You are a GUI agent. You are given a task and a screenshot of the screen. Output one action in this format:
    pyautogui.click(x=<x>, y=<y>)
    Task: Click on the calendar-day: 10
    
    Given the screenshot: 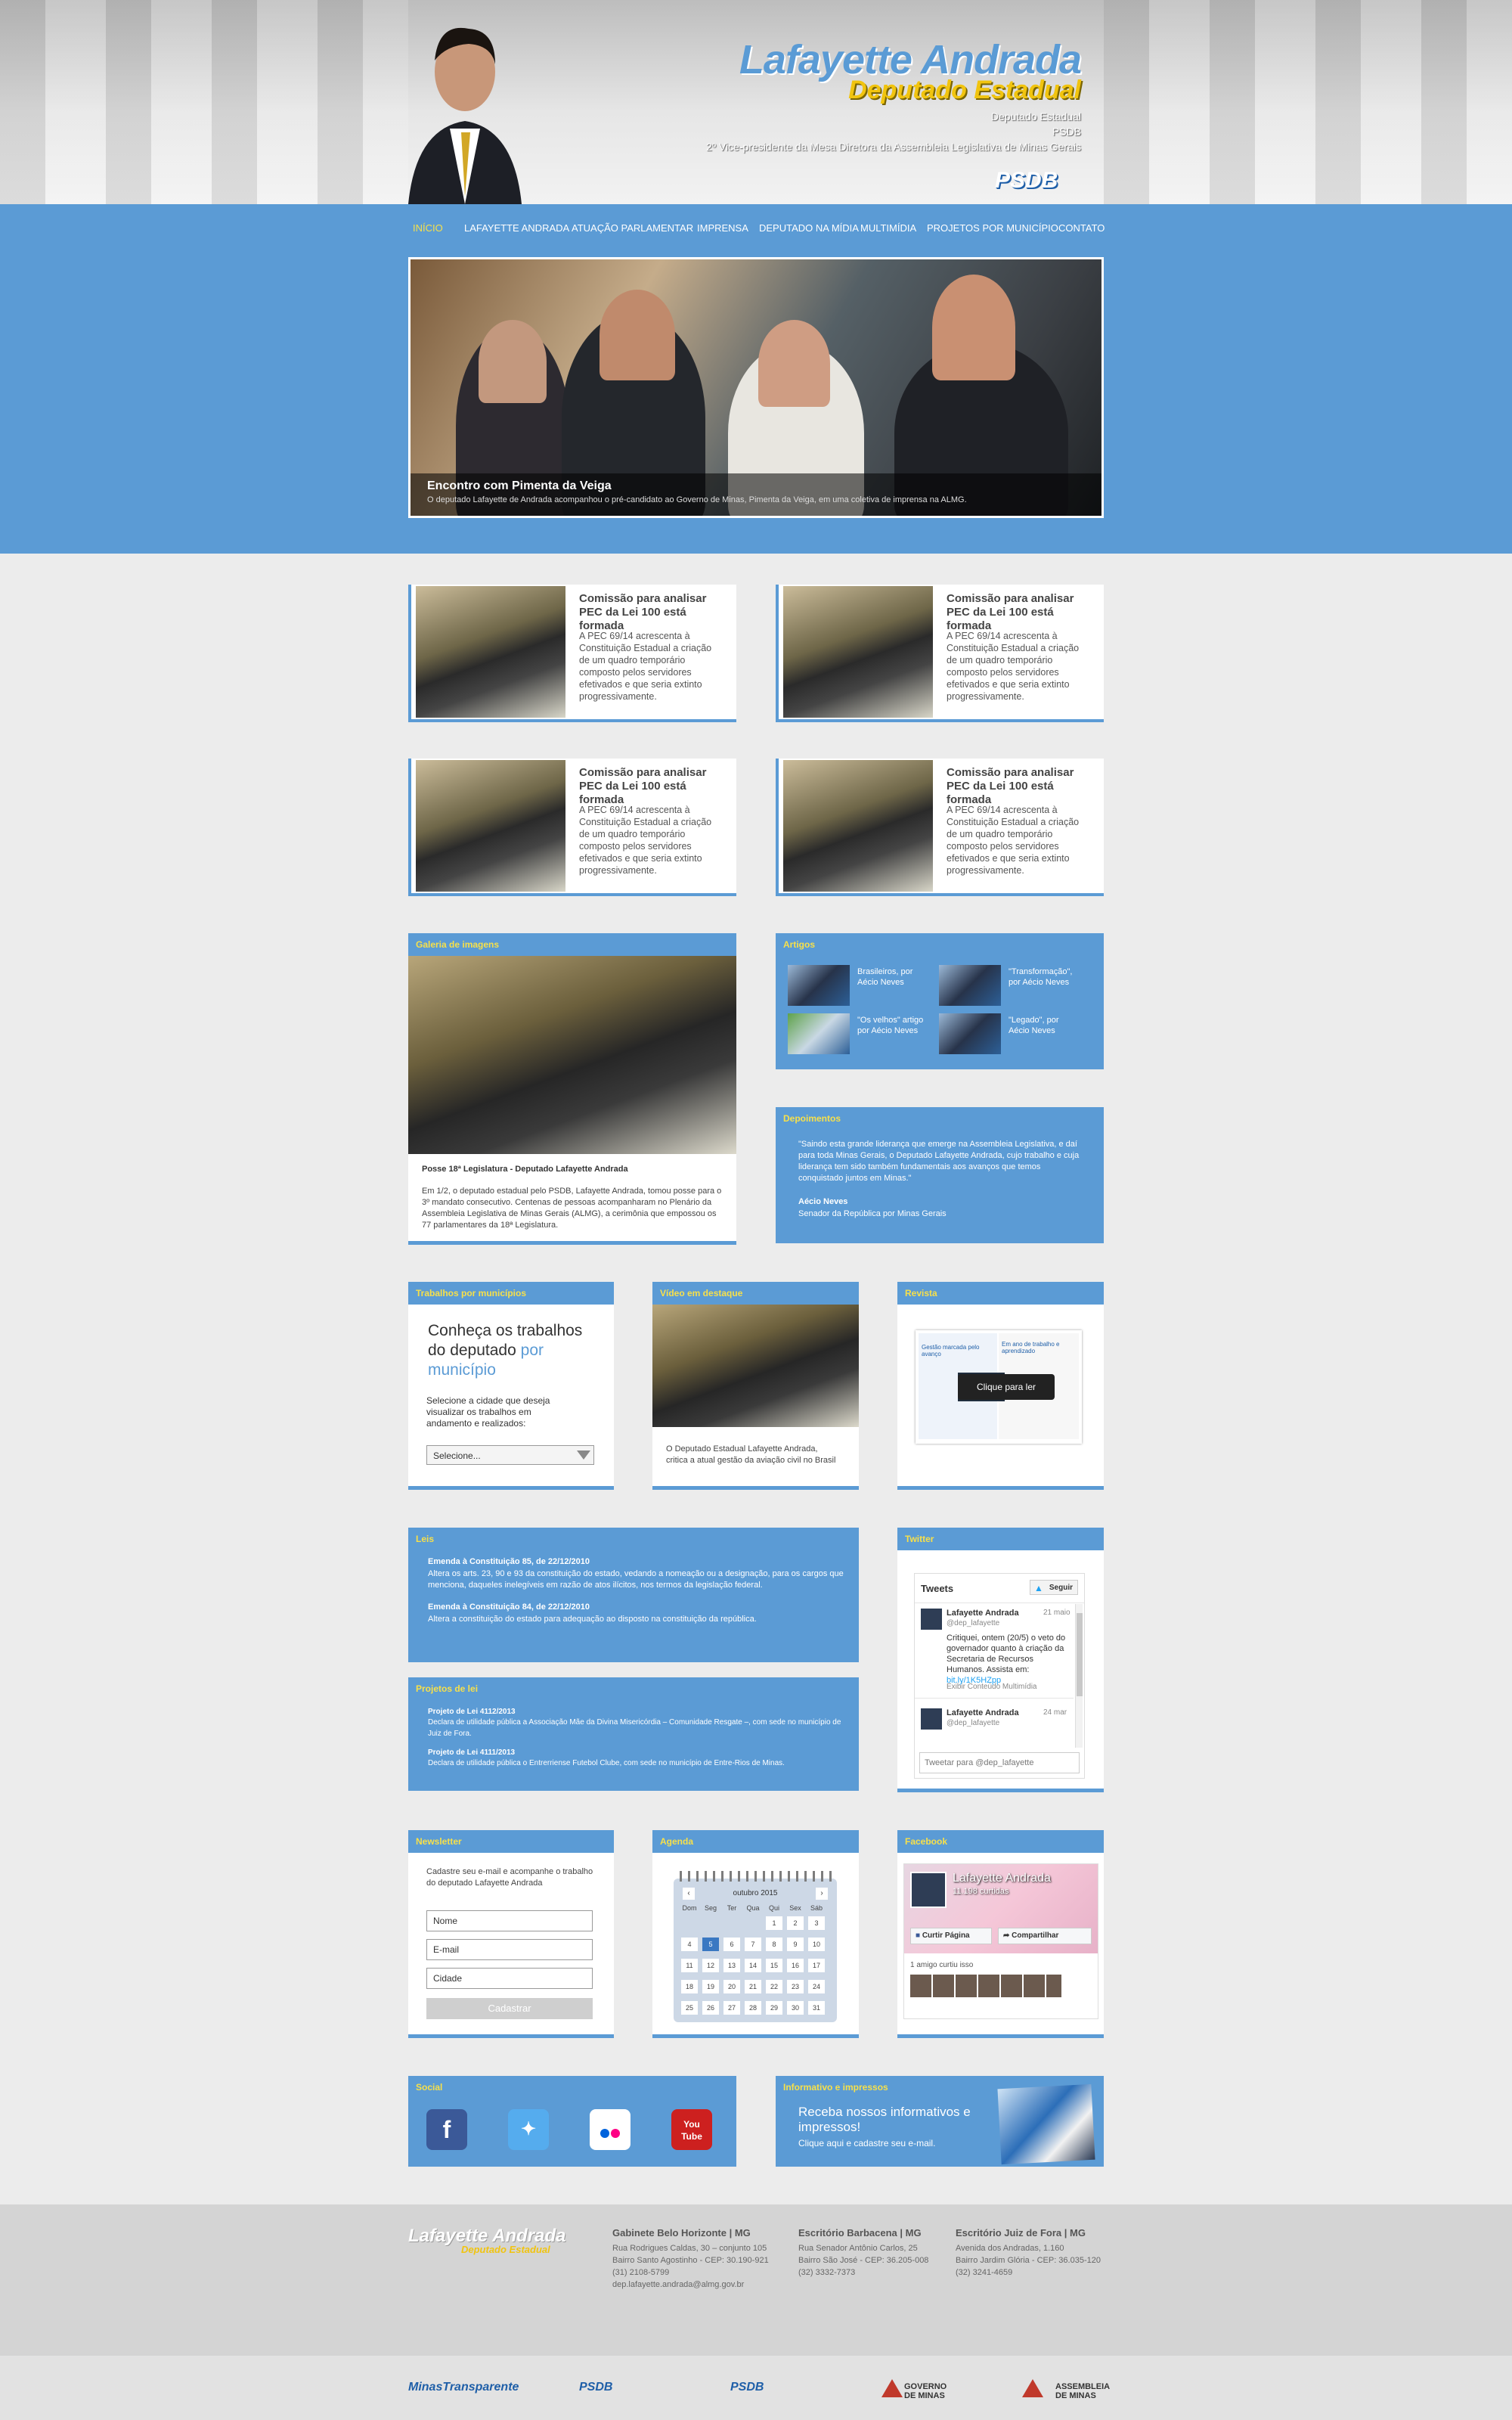 What is the action you would take?
    pyautogui.click(x=817, y=1944)
    